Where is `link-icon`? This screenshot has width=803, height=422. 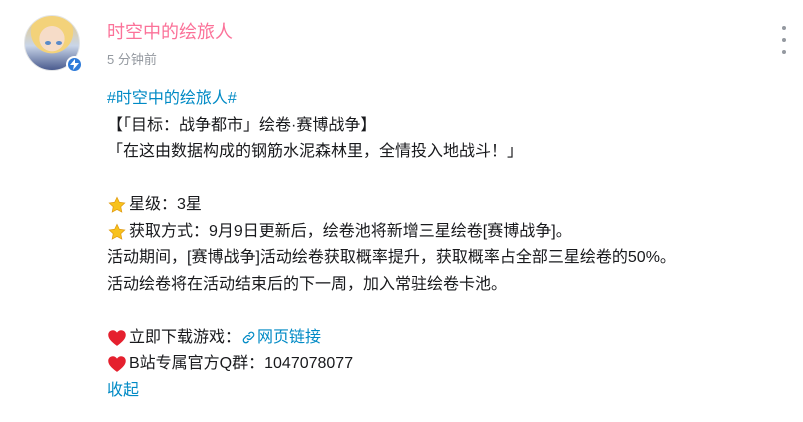 link-icon is located at coordinates (248, 337).